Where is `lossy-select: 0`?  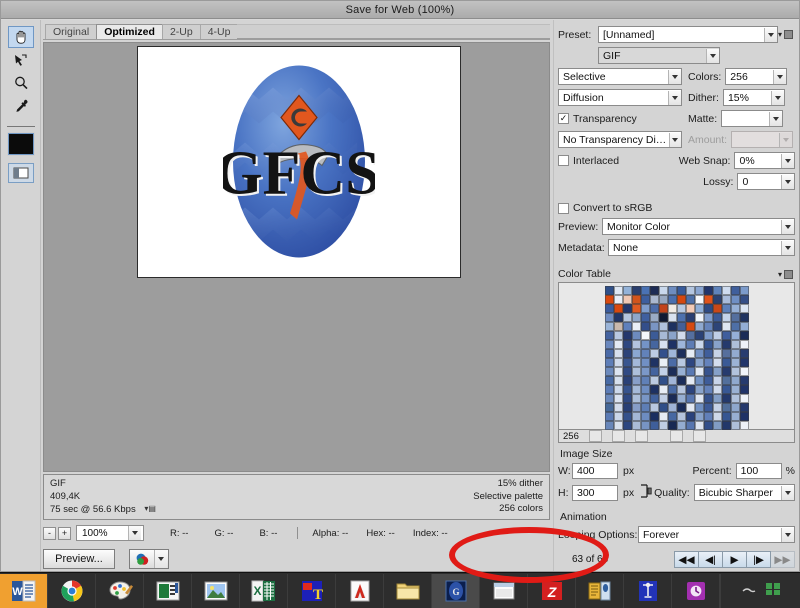 lossy-select: 0 is located at coordinates (766, 181).